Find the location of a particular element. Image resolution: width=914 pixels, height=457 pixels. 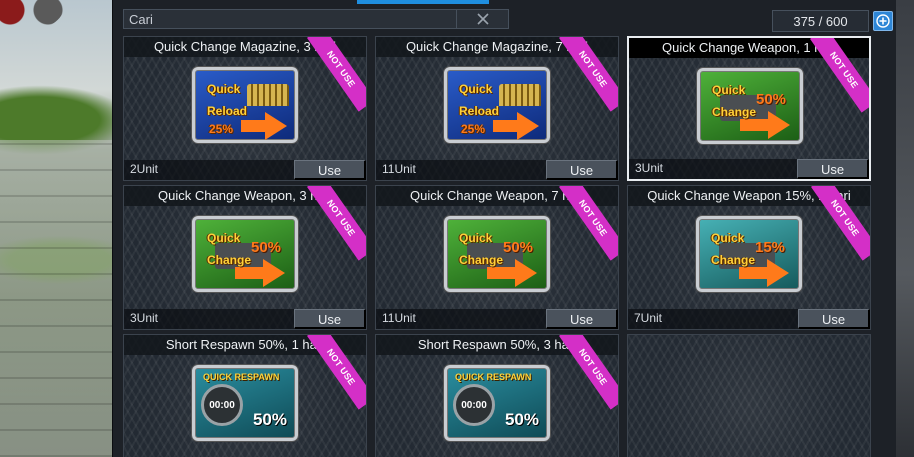

plus-icon is located at coordinates (883, 21).